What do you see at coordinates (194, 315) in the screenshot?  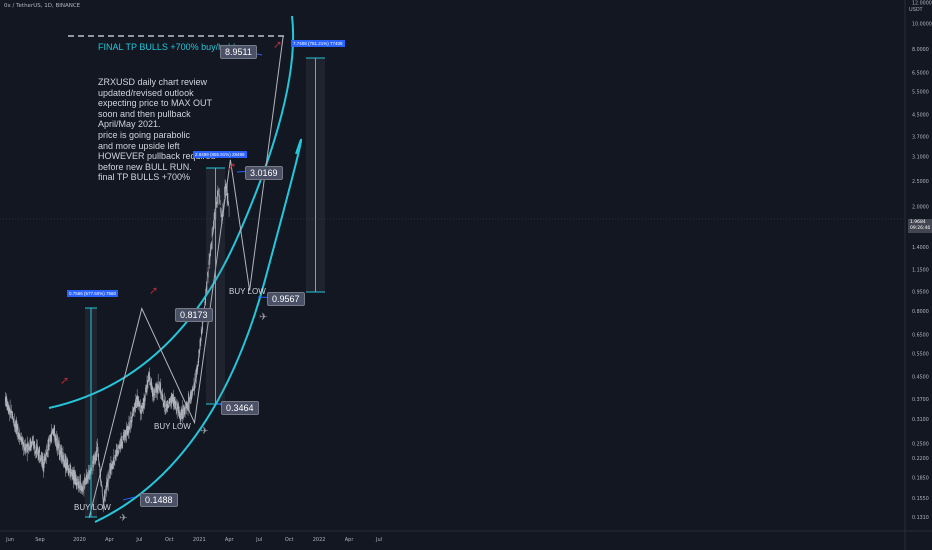 I see `price-box-0-8173: 0.8173` at bounding box center [194, 315].